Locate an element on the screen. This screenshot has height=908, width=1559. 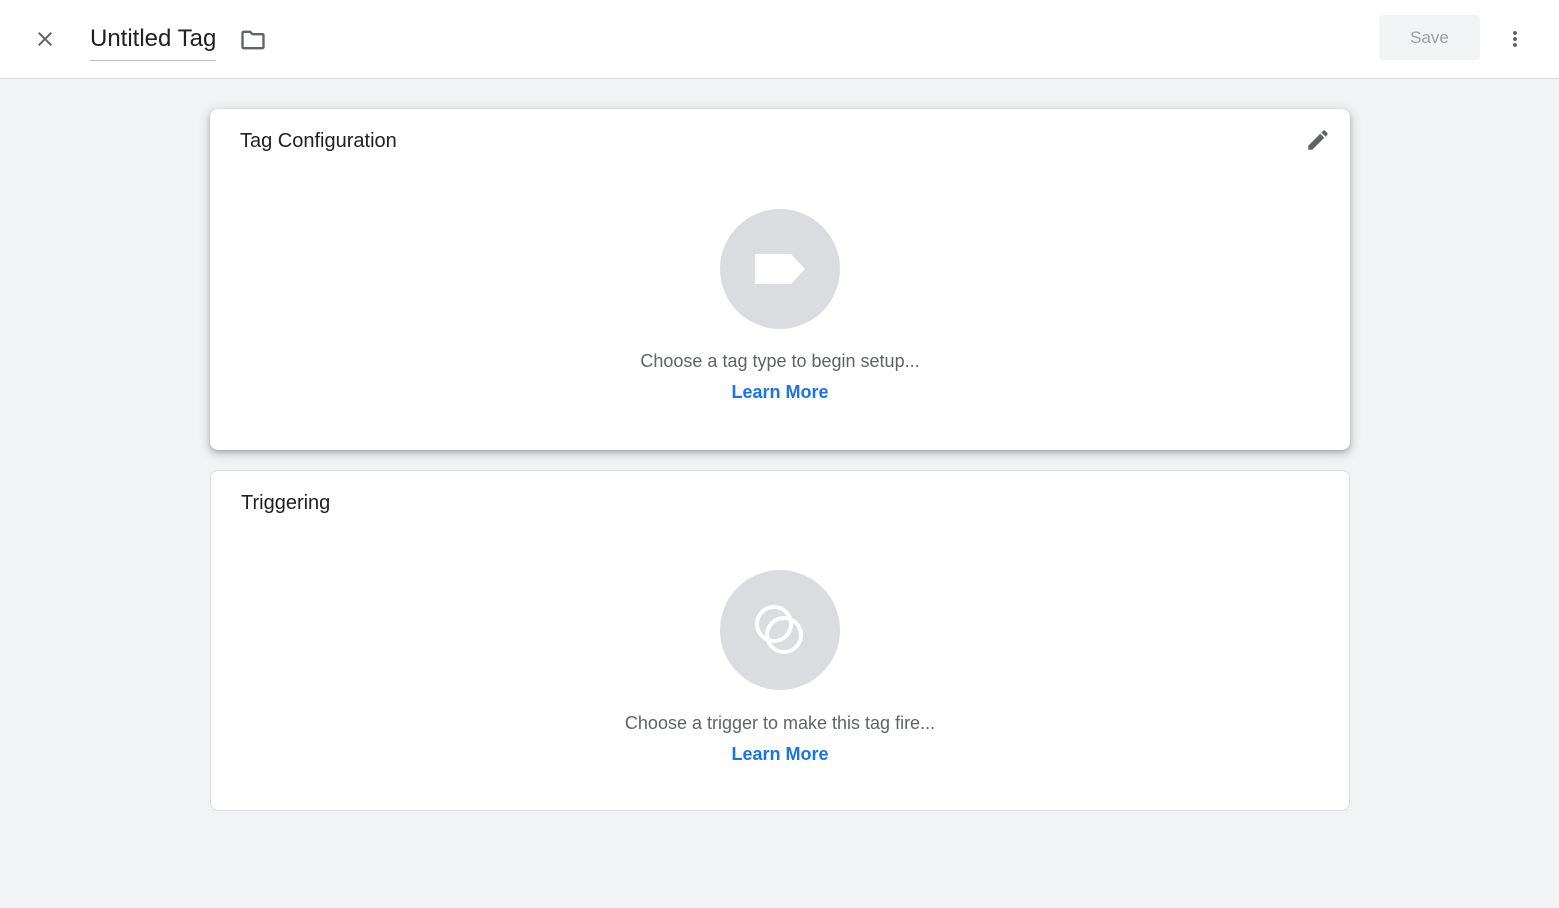
edit-tag-configuration-button is located at coordinates (1318, 140).